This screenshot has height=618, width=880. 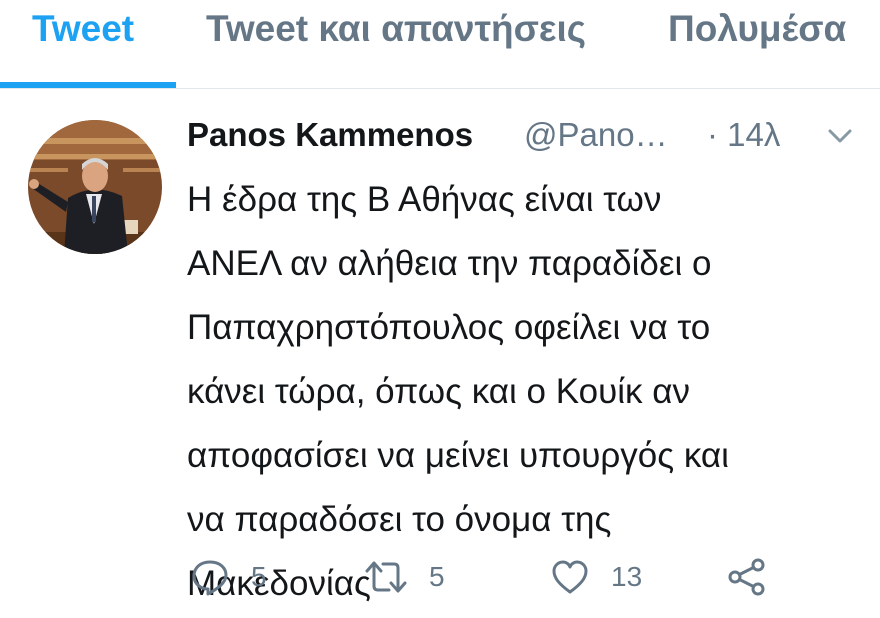 What do you see at coordinates (743, 135) in the screenshot?
I see `tweet-timestamp: · 14λ` at bounding box center [743, 135].